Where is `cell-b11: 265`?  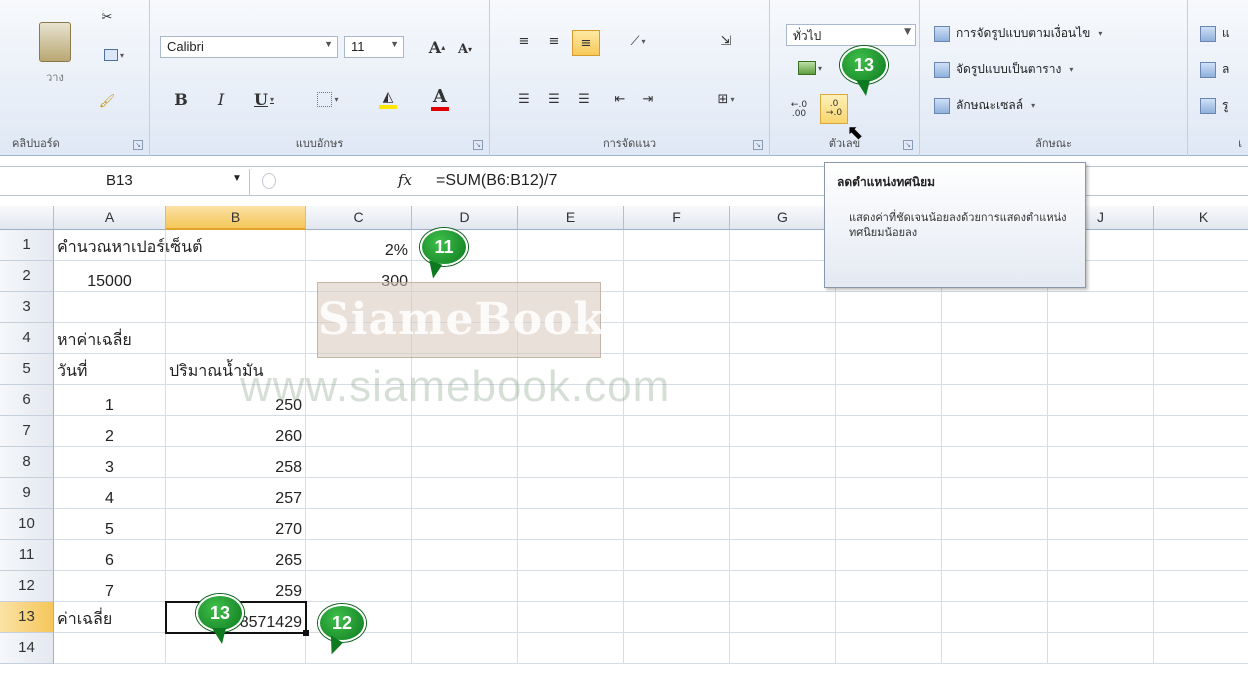 cell-b11: 265 is located at coordinates (236, 555).